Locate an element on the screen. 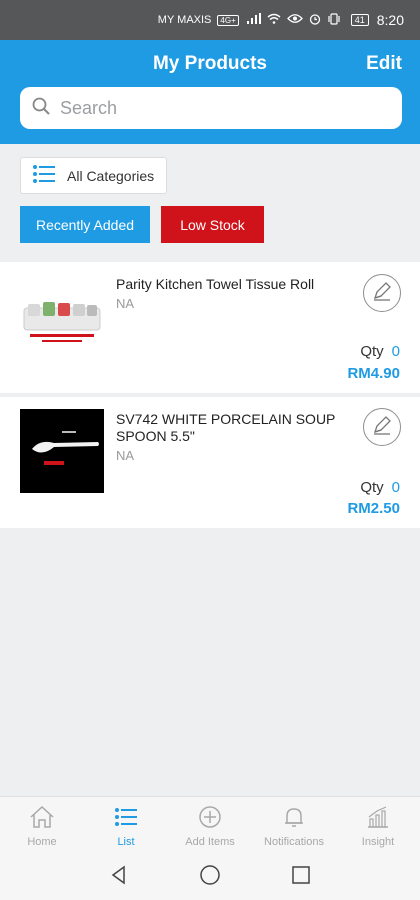  system-nav-bar is located at coordinates (210, 877).